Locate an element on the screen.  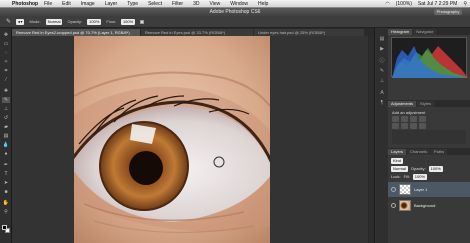
menu-layer: Layer is located at coordinates (111, 4).